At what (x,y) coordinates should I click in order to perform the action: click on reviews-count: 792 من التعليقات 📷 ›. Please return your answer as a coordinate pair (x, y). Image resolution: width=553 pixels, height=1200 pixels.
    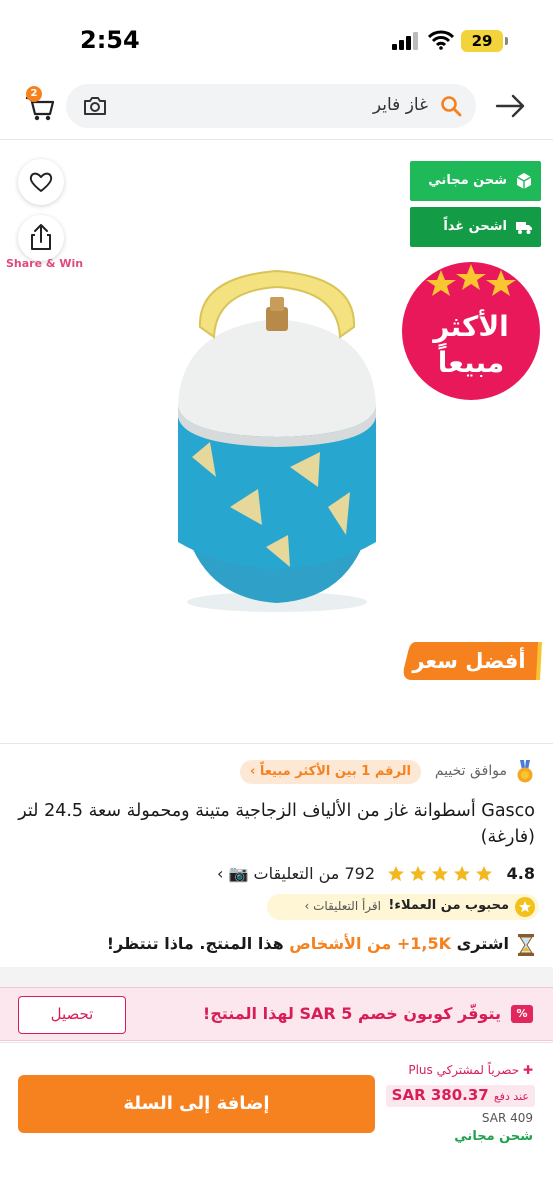
    Looking at the image, I should click on (296, 873).